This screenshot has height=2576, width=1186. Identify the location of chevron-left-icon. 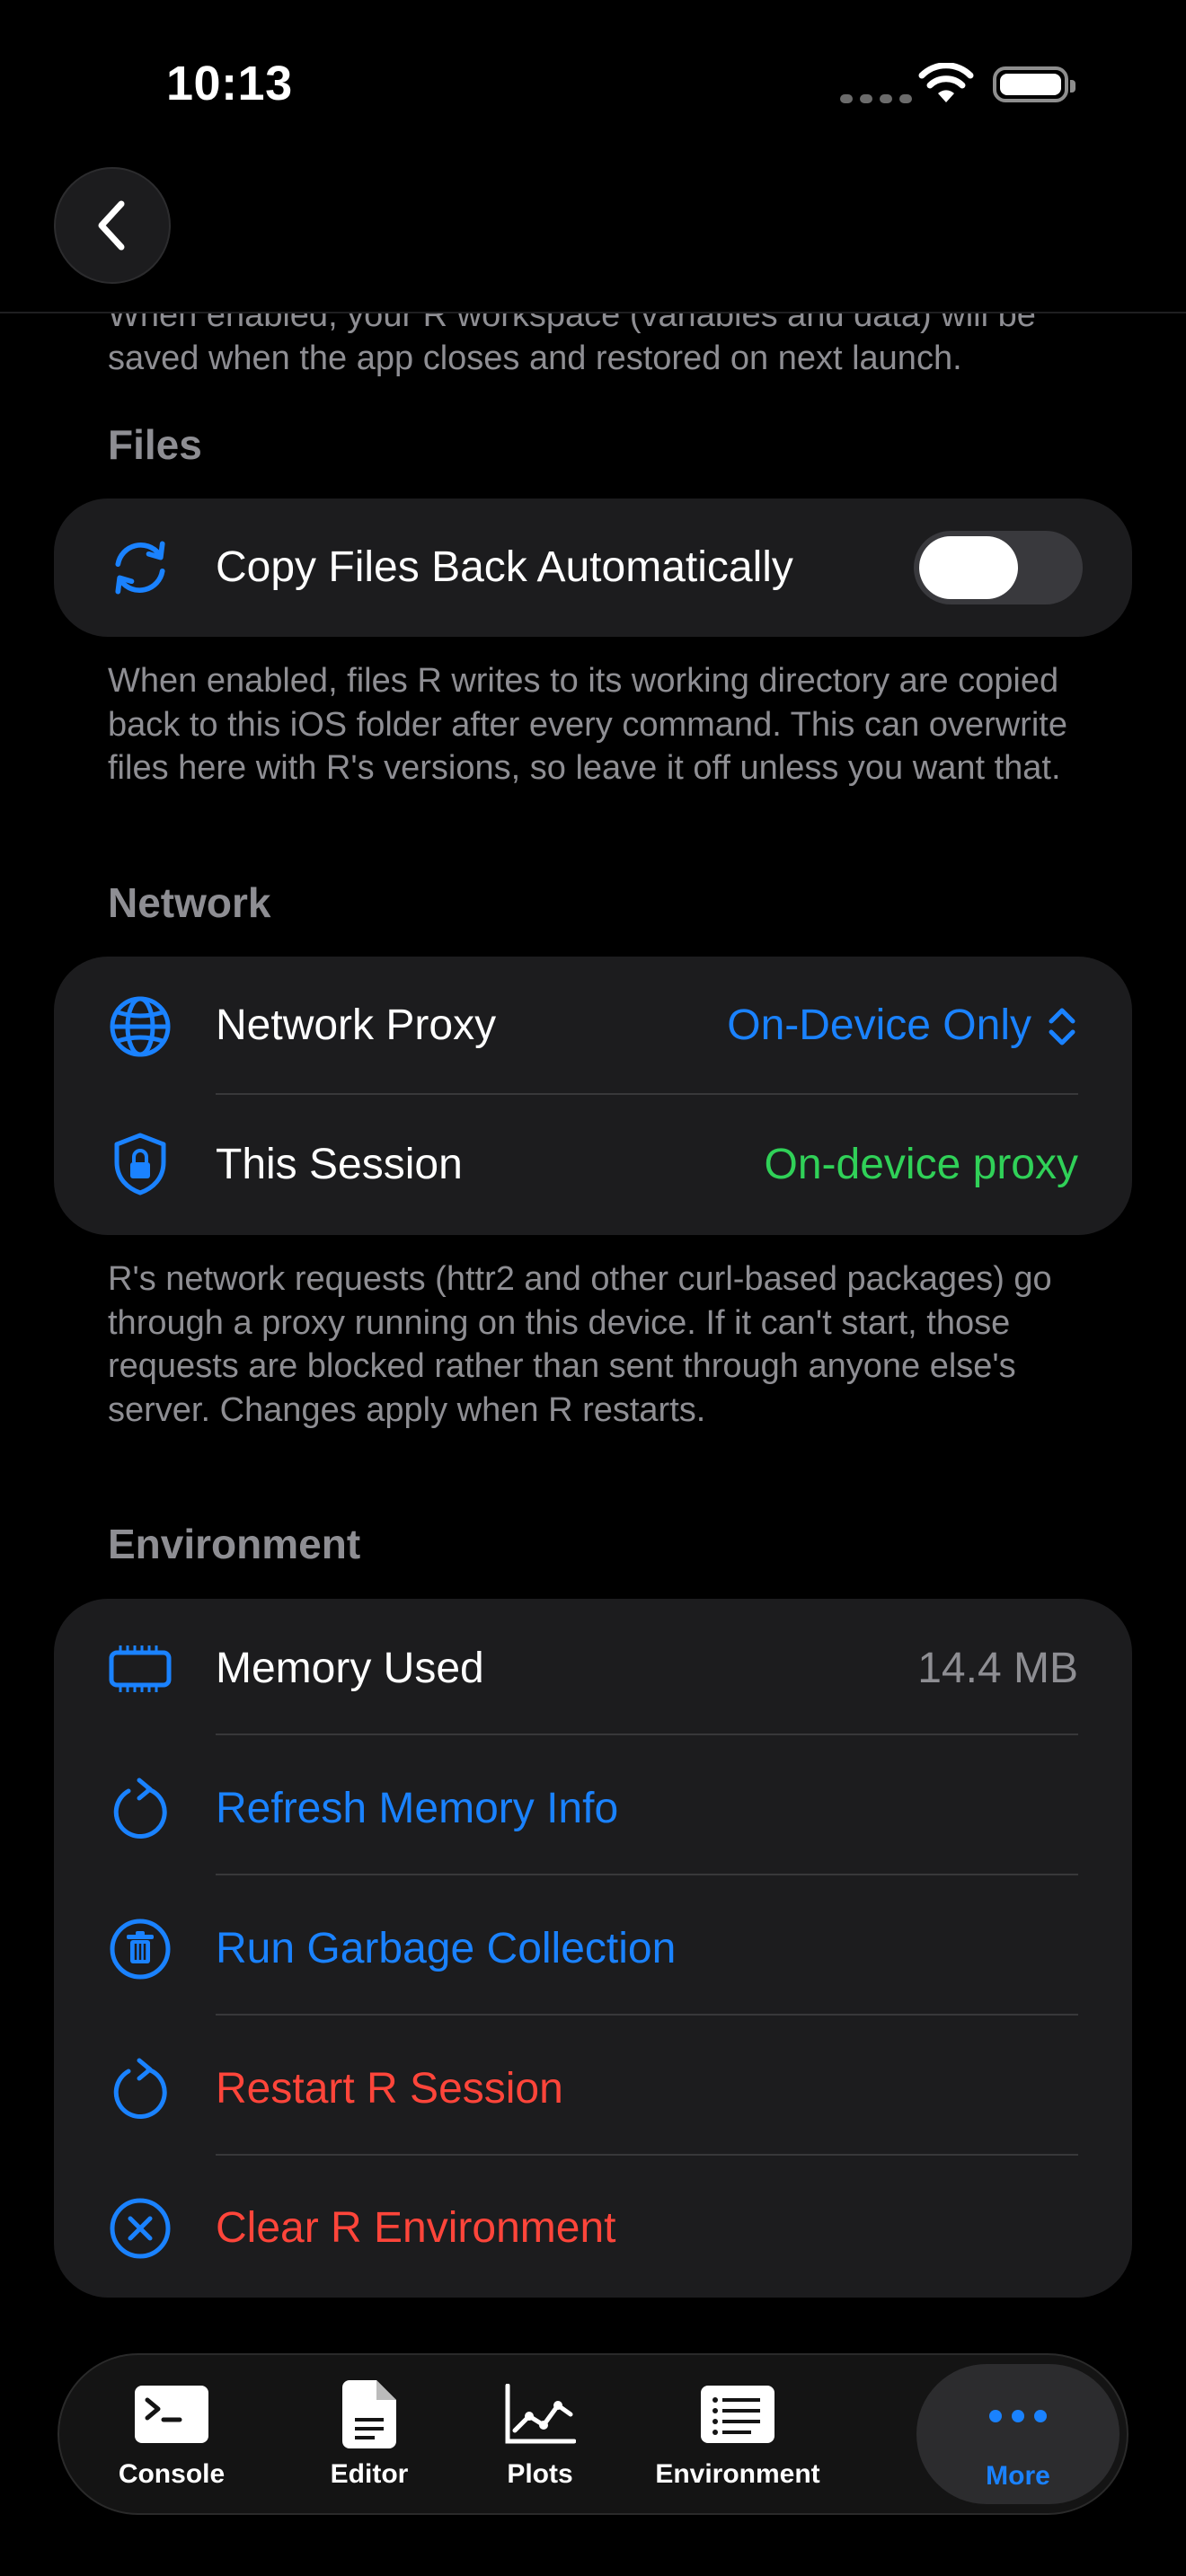
(111, 225).